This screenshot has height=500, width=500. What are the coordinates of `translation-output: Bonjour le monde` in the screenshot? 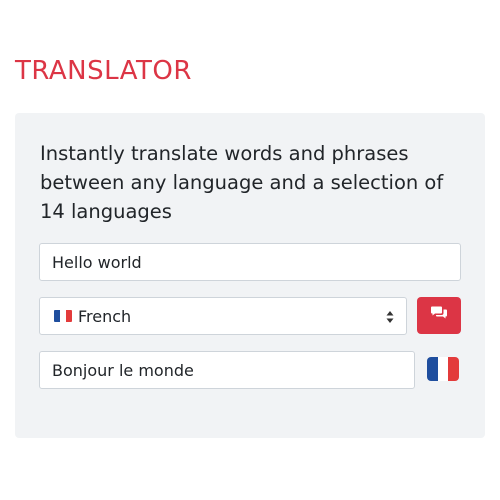 It's located at (227, 370).